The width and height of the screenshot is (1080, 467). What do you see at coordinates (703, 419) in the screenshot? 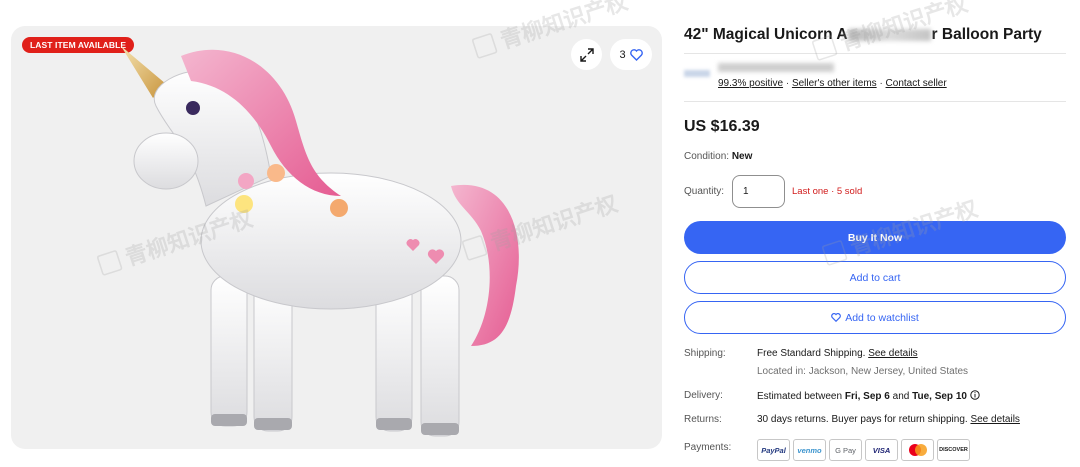
I see `returns-label: Returns:` at bounding box center [703, 419].